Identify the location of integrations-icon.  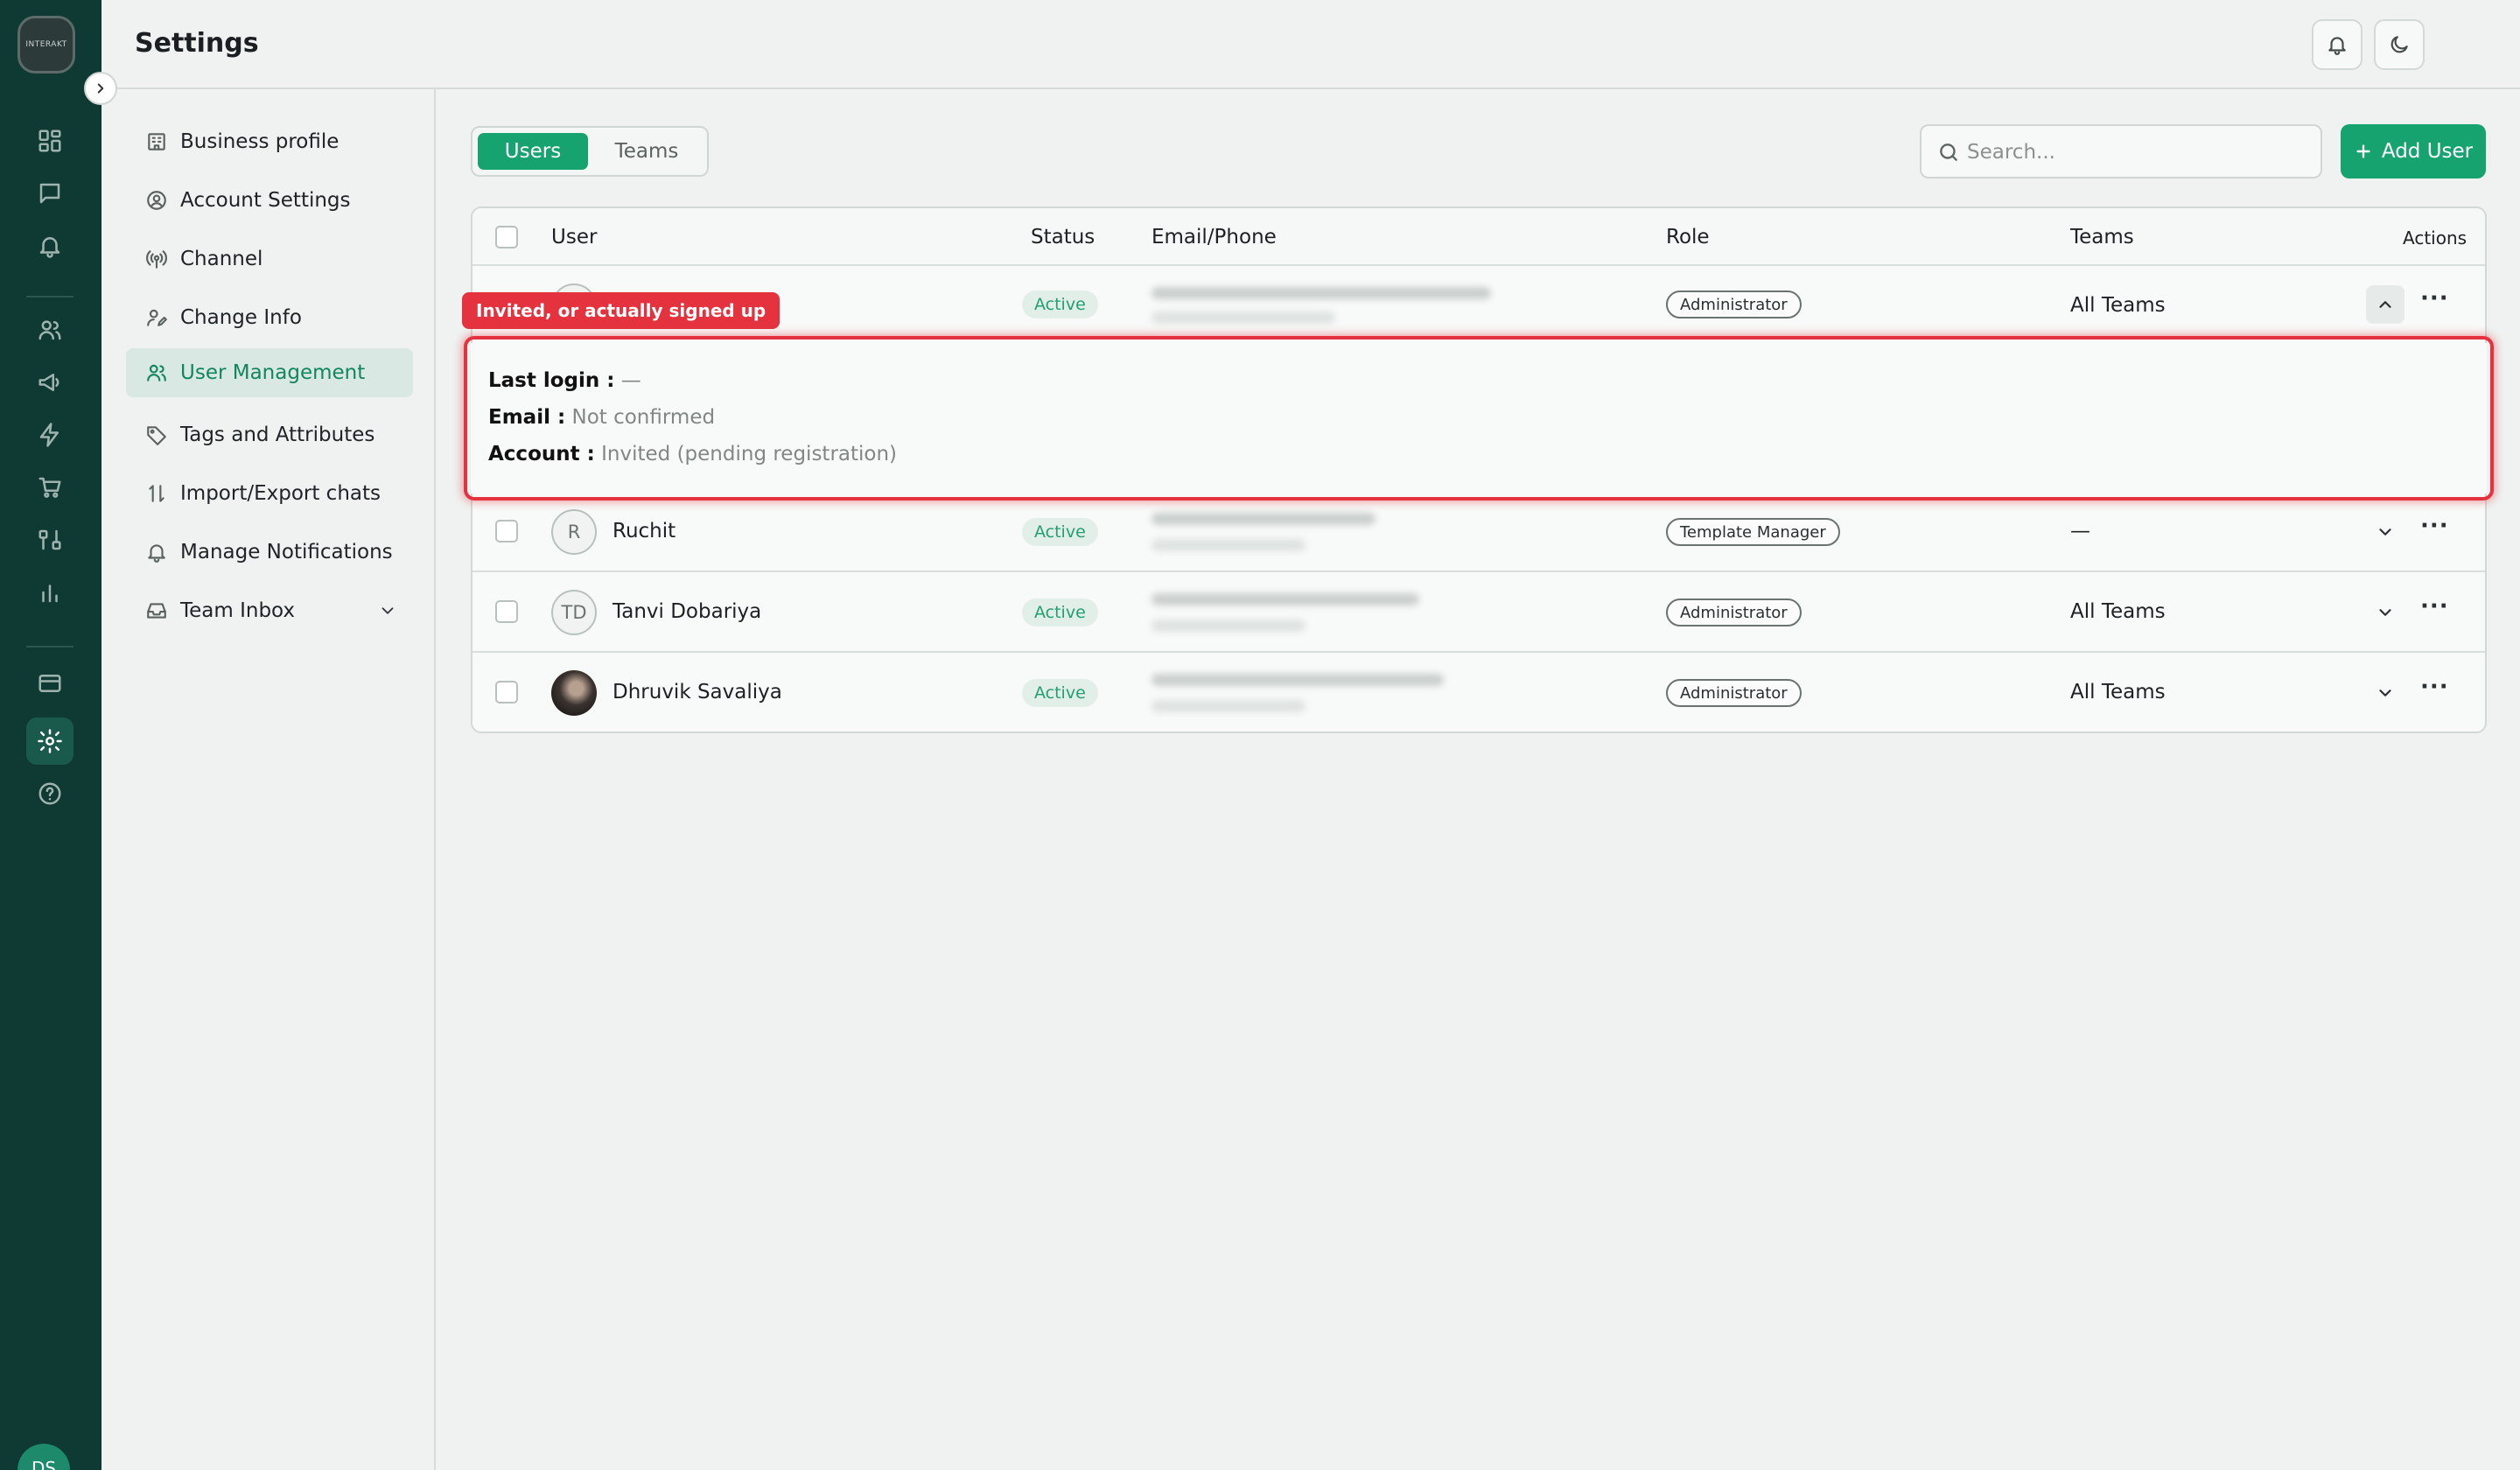
(50, 540).